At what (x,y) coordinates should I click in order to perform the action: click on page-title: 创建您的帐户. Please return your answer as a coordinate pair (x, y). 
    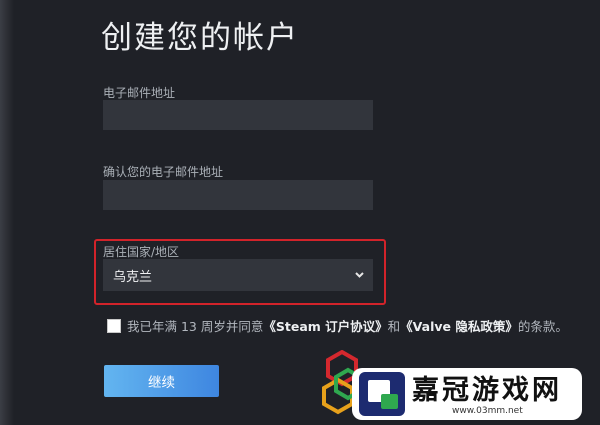
    Looking at the image, I should click on (200, 38).